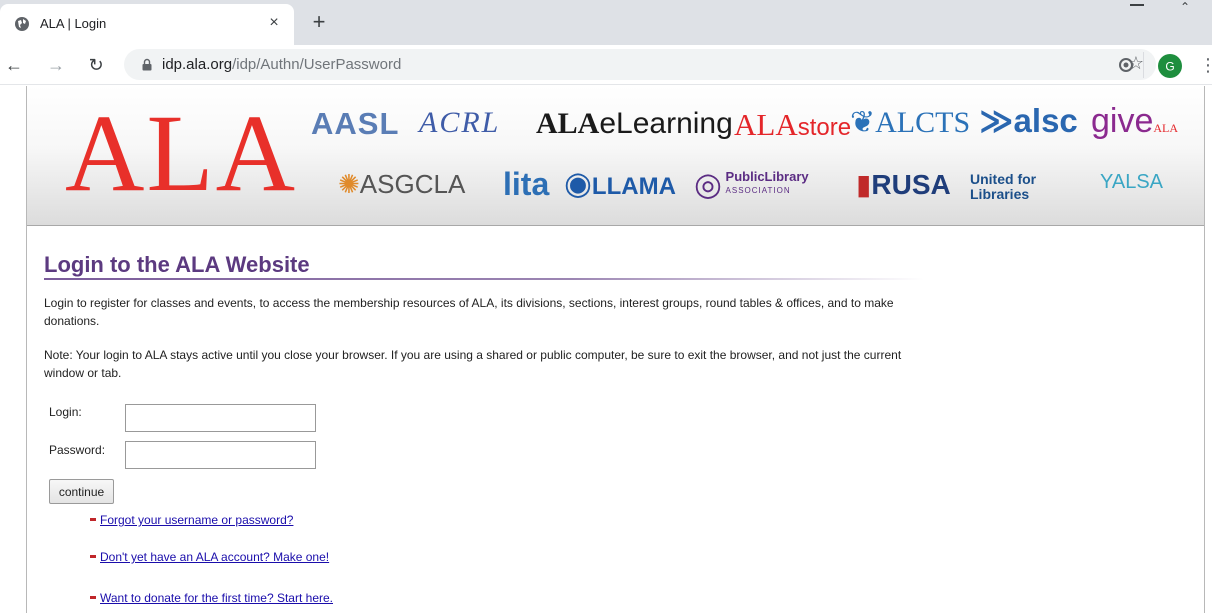  What do you see at coordinates (1190, 5) in the screenshot?
I see `restore-icon: ⌃` at bounding box center [1190, 5].